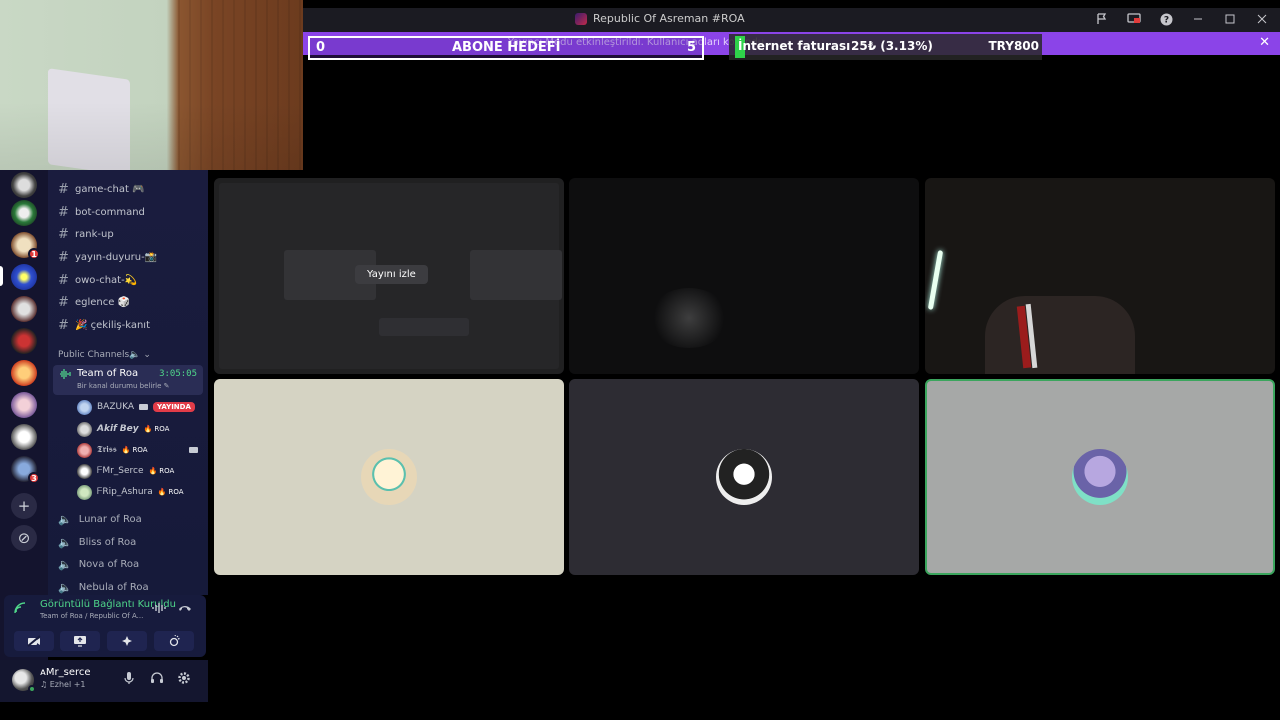 The image size is (1280, 720). What do you see at coordinates (794, 46) in the screenshot?
I see `donation-goal-name: İnternet faturası` at bounding box center [794, 46].